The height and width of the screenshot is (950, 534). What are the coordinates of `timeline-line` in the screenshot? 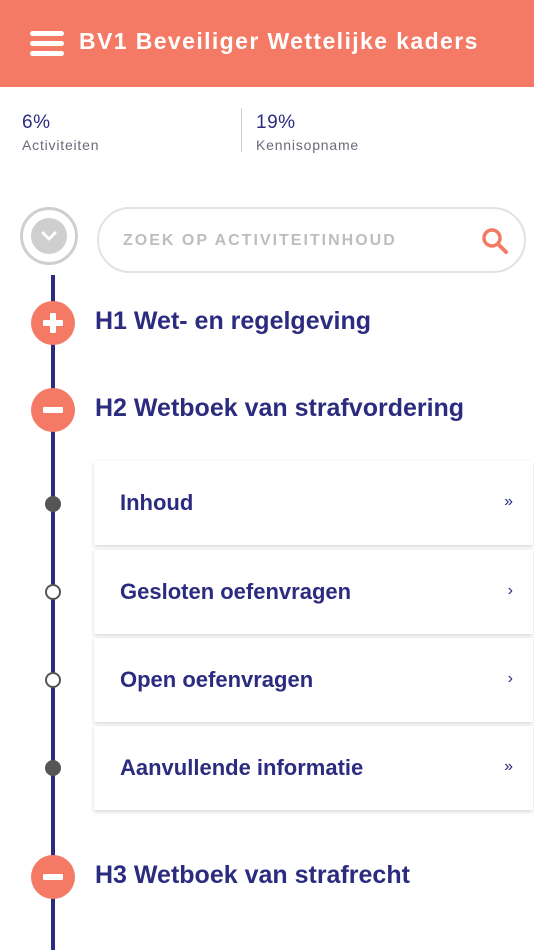 It's located at (53, 612).